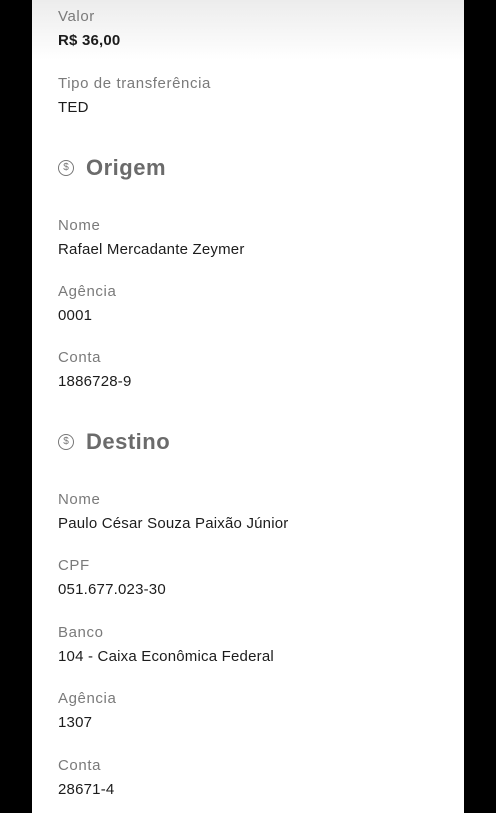 The image size is (496, 813). What do you see at coordinates (80, 357) in the screenshot?
I see `origem-conta-label: Conta` at bounding box center [80, 357].